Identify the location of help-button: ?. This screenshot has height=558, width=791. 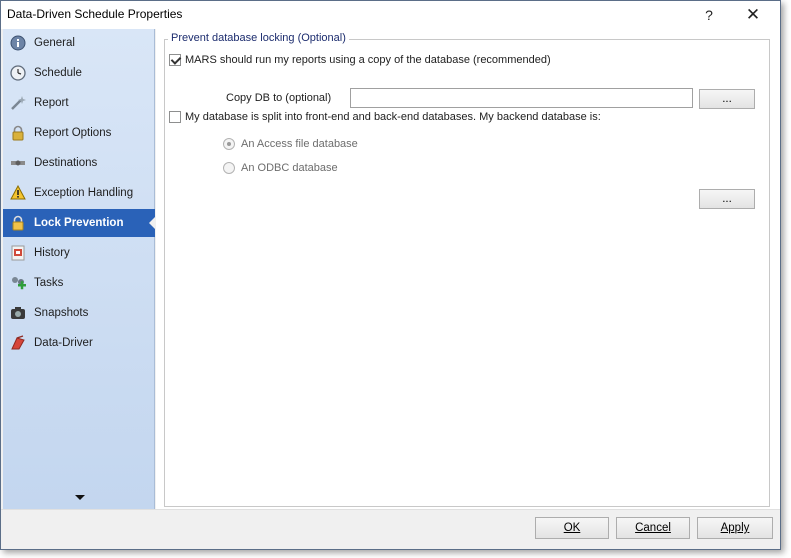
(709, 15).